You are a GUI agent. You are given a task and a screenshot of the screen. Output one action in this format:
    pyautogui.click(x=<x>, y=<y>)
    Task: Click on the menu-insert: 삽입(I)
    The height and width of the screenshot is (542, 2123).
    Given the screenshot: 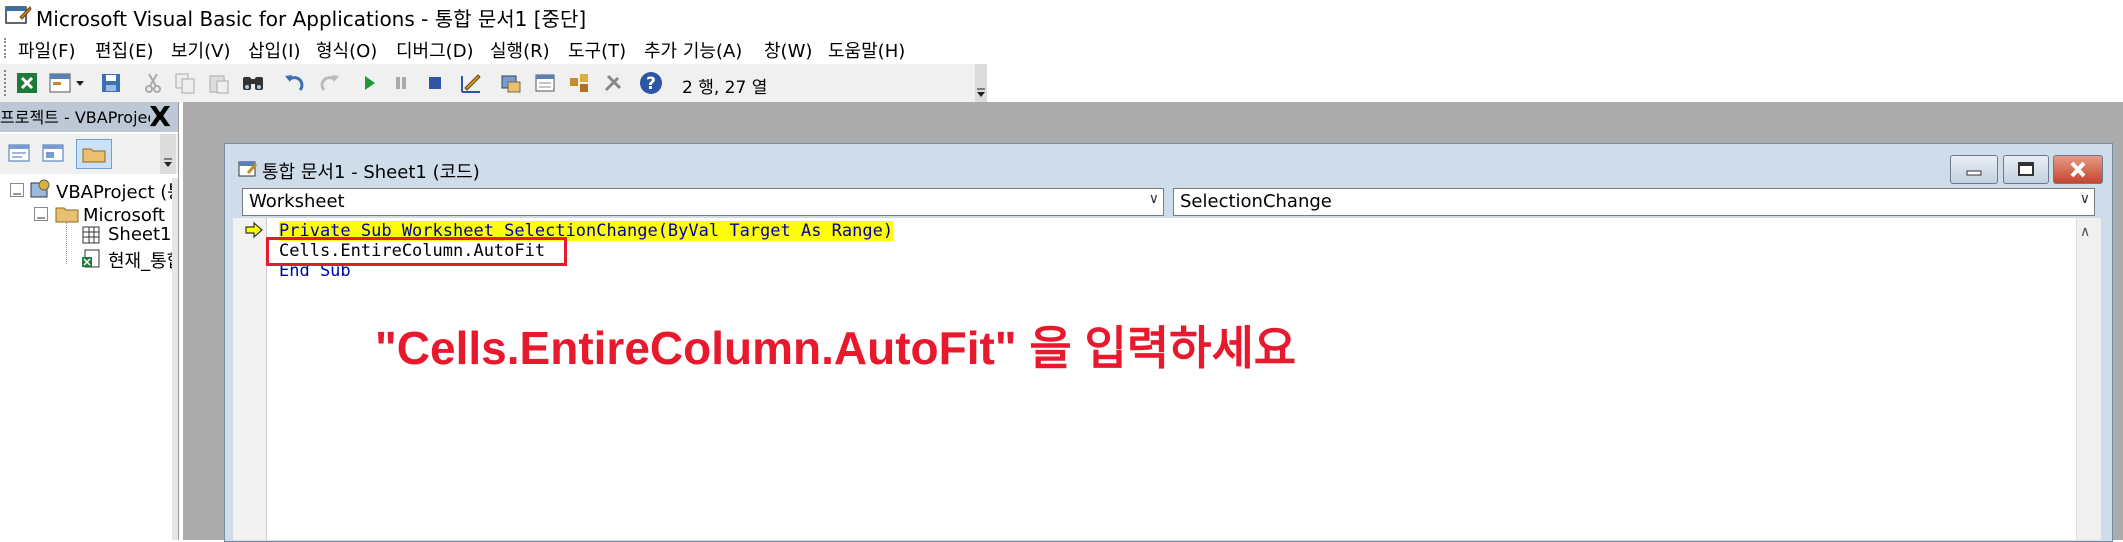 What is the action you would take?
    pyautogui.click(x=274, y=50)
    